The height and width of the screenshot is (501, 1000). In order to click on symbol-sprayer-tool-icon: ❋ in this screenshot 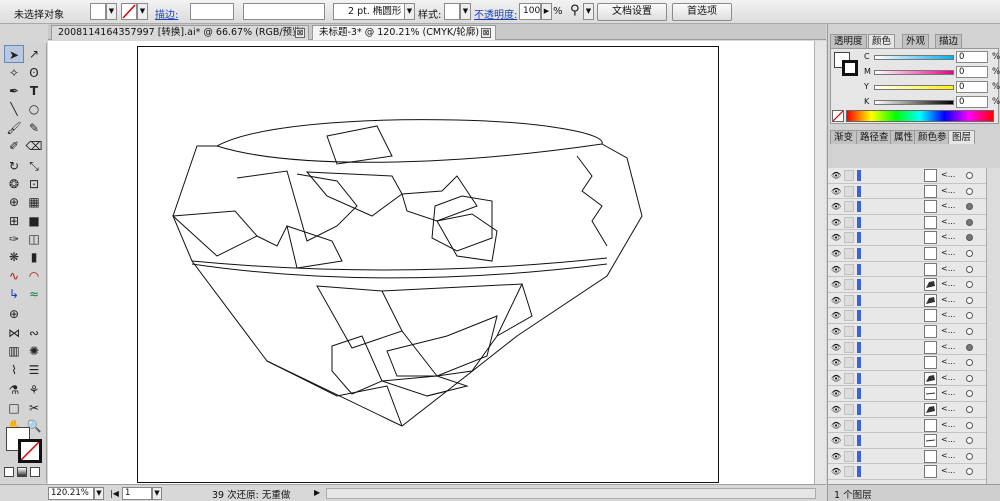, I will do `click(14, 257)`.